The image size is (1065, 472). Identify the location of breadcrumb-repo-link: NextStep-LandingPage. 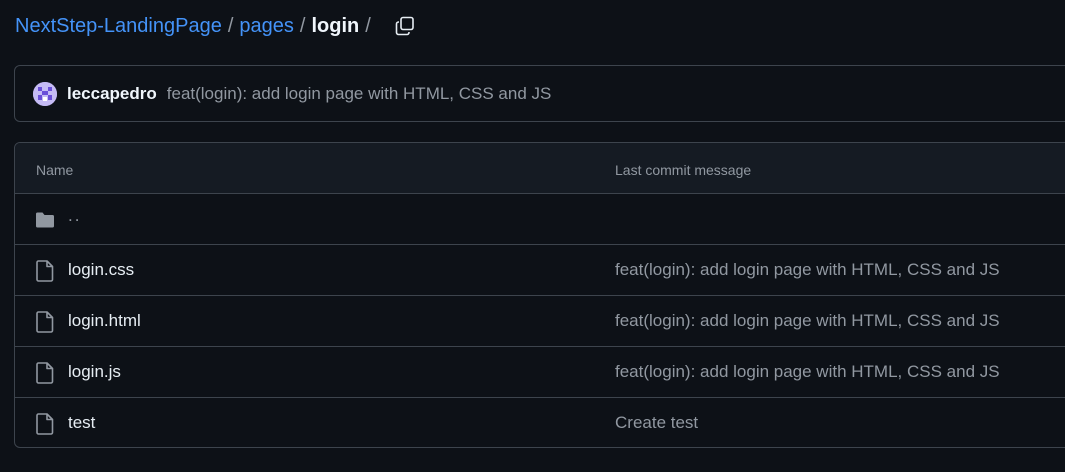
(118, 26).